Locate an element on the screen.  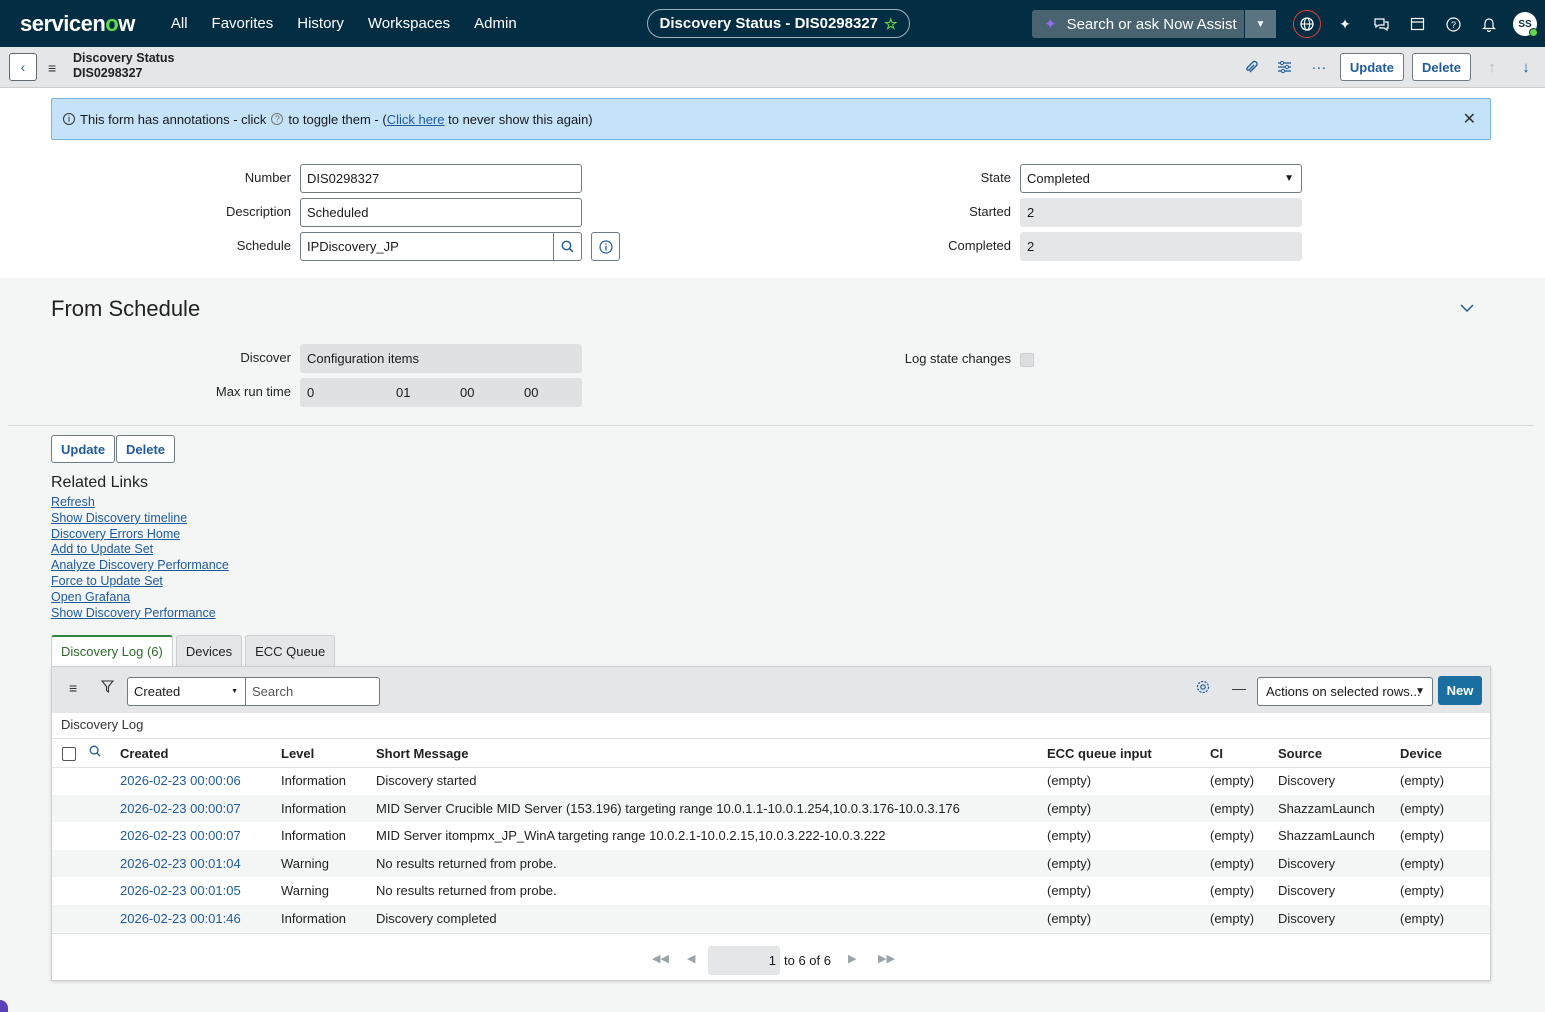
help-toggle-icon: ? is located at coordinates (277, 119).